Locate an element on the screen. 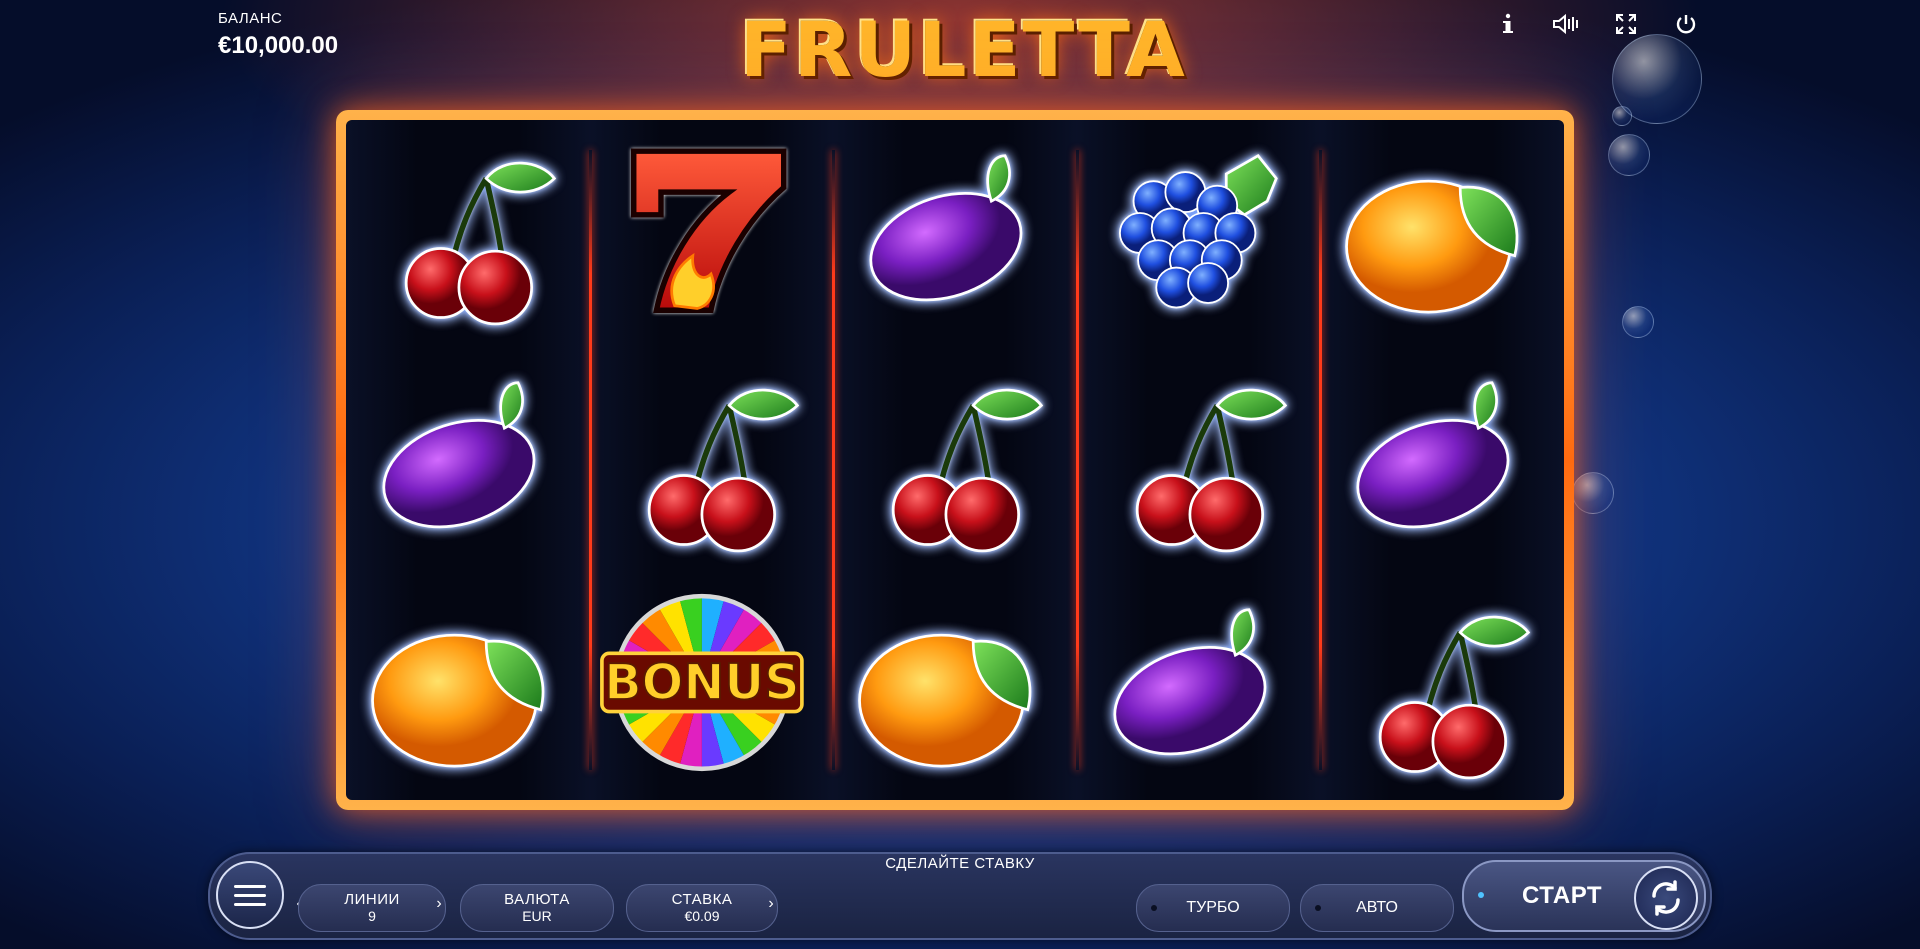 This screenshot has height=949, width=1920. turbo-toggle: ТУРБО is located at coordinates (1213, 908).